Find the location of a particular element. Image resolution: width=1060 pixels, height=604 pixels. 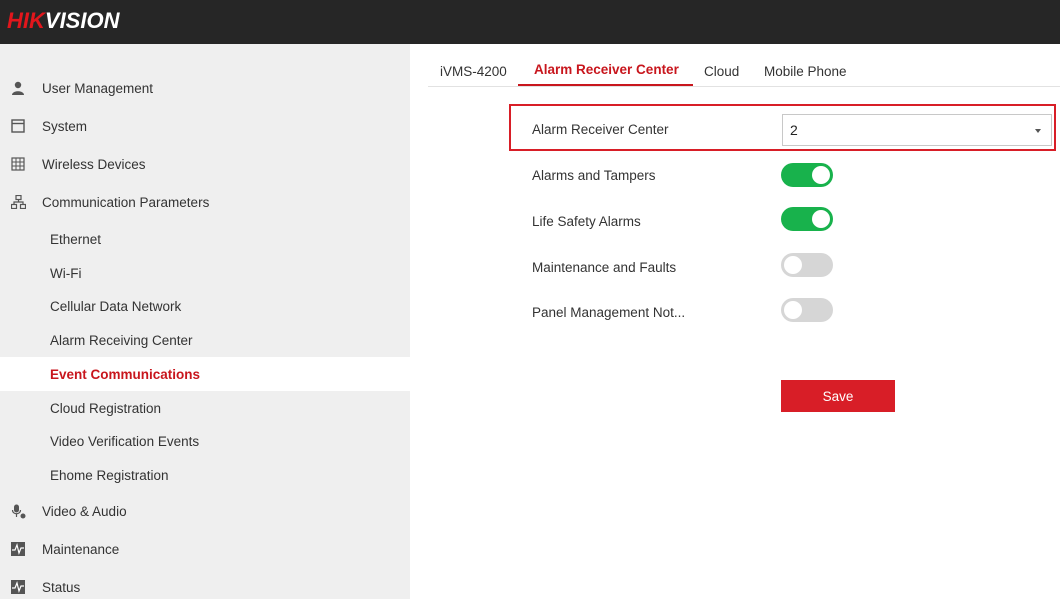

save-button: Save is located at coordinates (838, 396).